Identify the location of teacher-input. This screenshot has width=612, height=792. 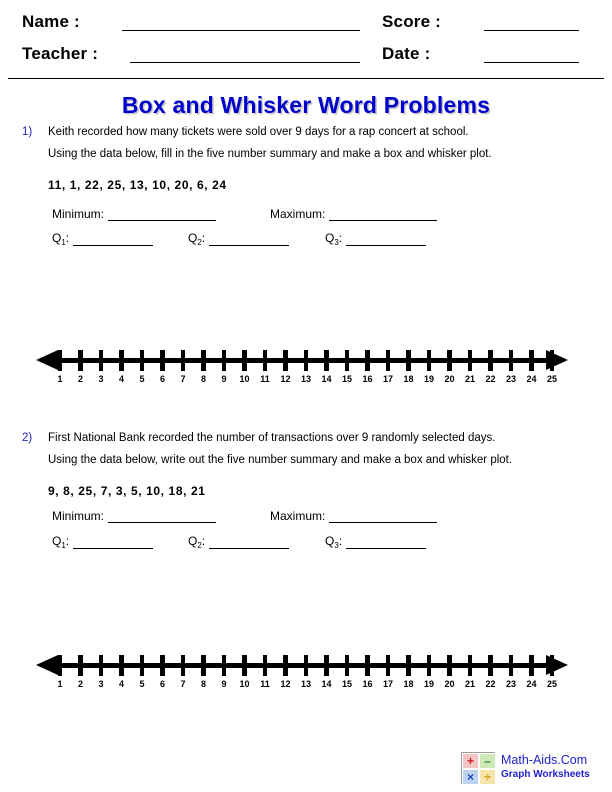
(245, 62).